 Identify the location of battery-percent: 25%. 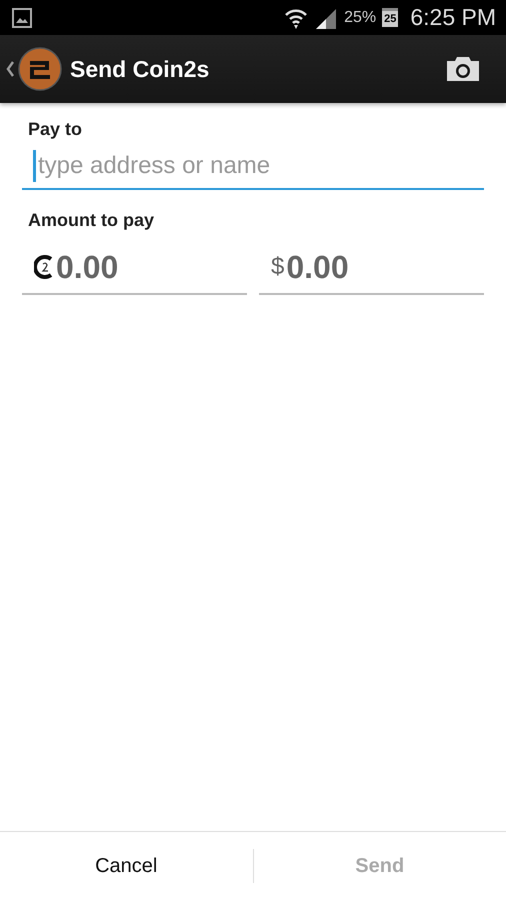
(360, 17).